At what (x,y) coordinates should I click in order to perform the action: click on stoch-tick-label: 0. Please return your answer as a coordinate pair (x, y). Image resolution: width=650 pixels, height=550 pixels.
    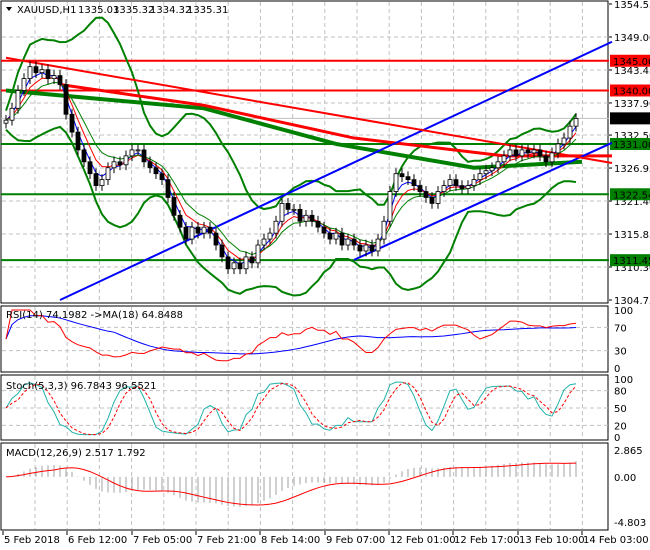
    Looking at the image, I should click on (617, 438).